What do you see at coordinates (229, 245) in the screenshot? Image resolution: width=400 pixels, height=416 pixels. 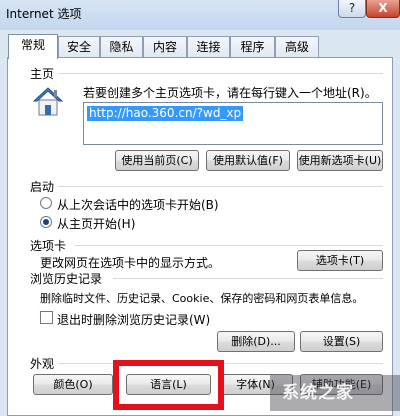 I see `tabs-section-divider` at bounding box center [229, 245].